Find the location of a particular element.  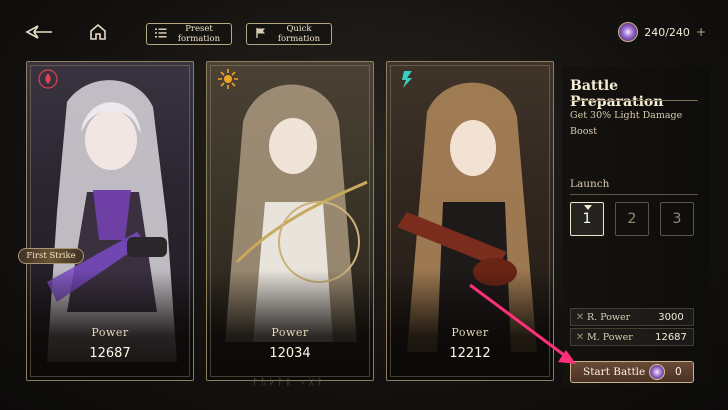

power-value: 12034 is located at coordinates (290, 353).